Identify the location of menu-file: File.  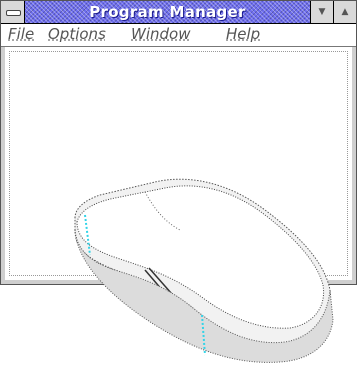
(21, 34).